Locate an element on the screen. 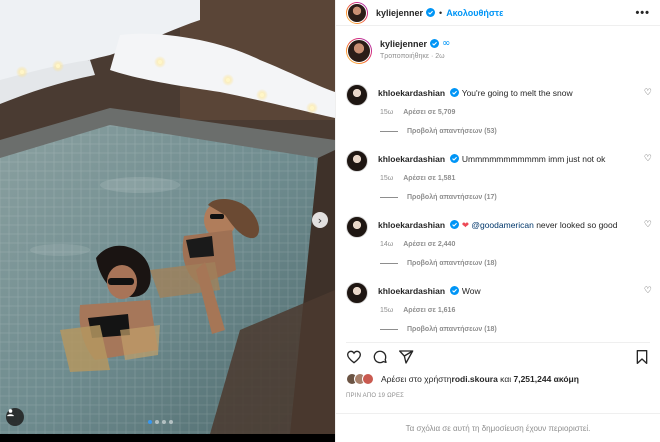  comment-text: You're going to melt the snow is located at coordinates (517, 93).